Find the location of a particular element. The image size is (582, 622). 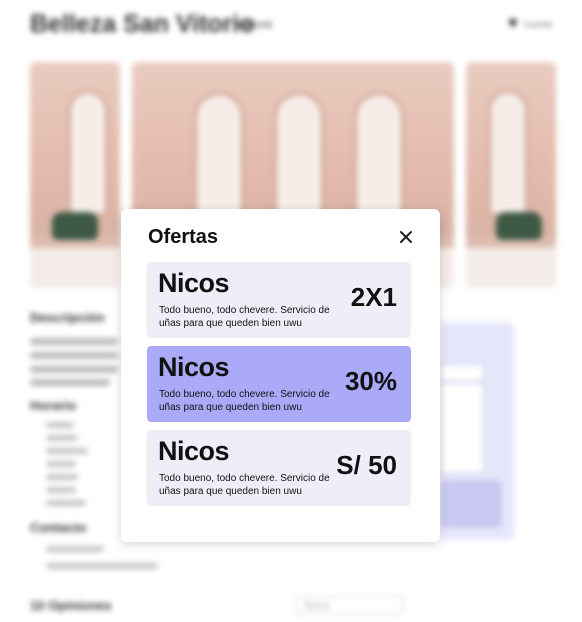

booking-field is located at coordinates (462, 373).